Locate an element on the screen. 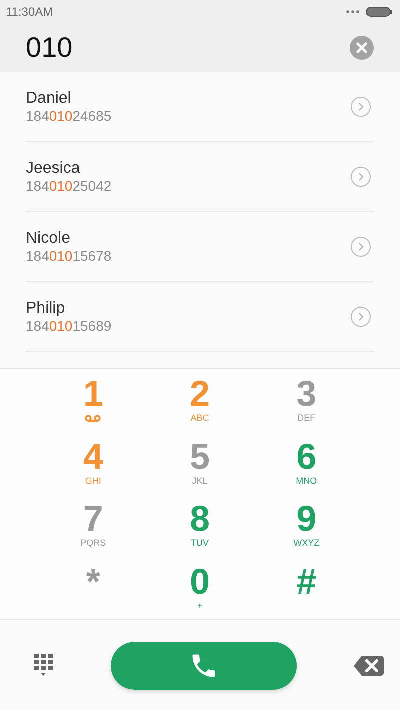 The height and width of the screenshot is (711, 400). clear-icon is located at coordinates (362, 48).